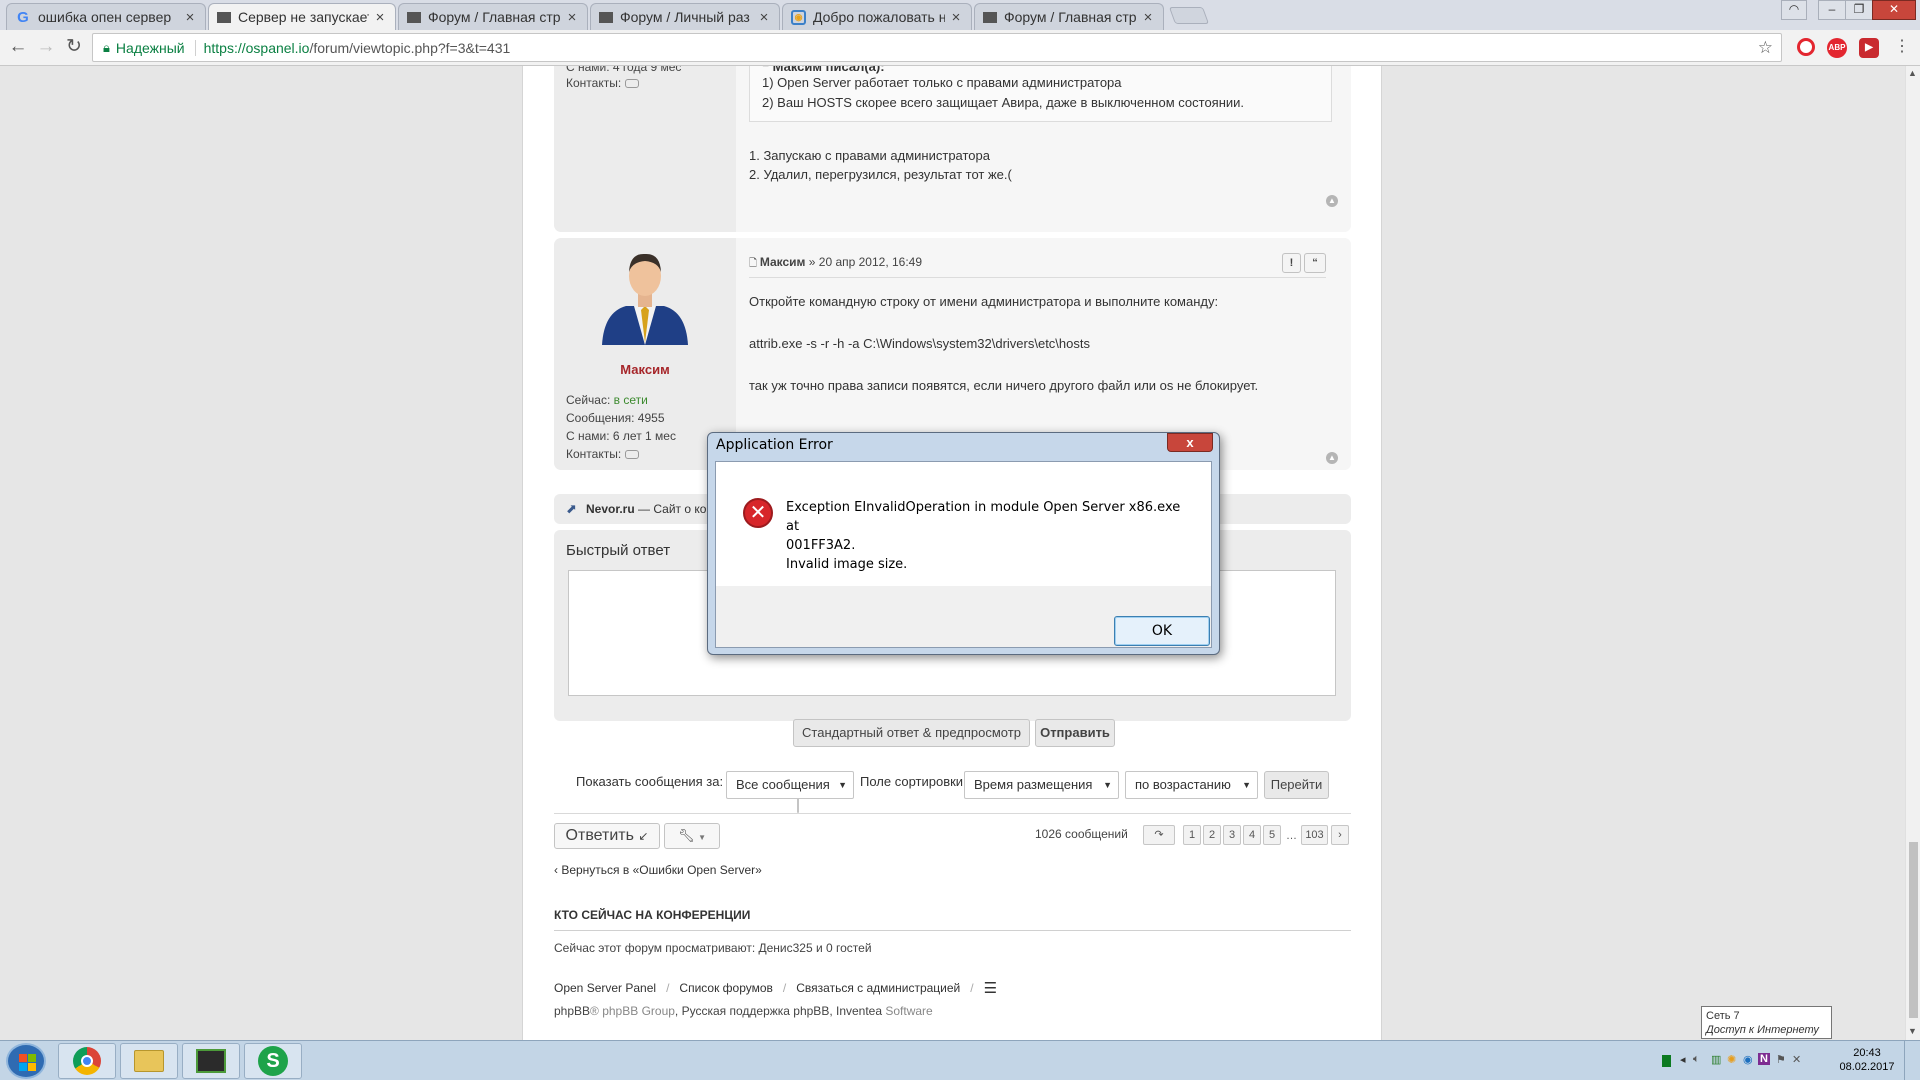 The image size is (1920, 1080). What do you see at coordinates (1212, 835) in the screenshot?
I see `page-link: 2` at bounding box center [1212, 835].